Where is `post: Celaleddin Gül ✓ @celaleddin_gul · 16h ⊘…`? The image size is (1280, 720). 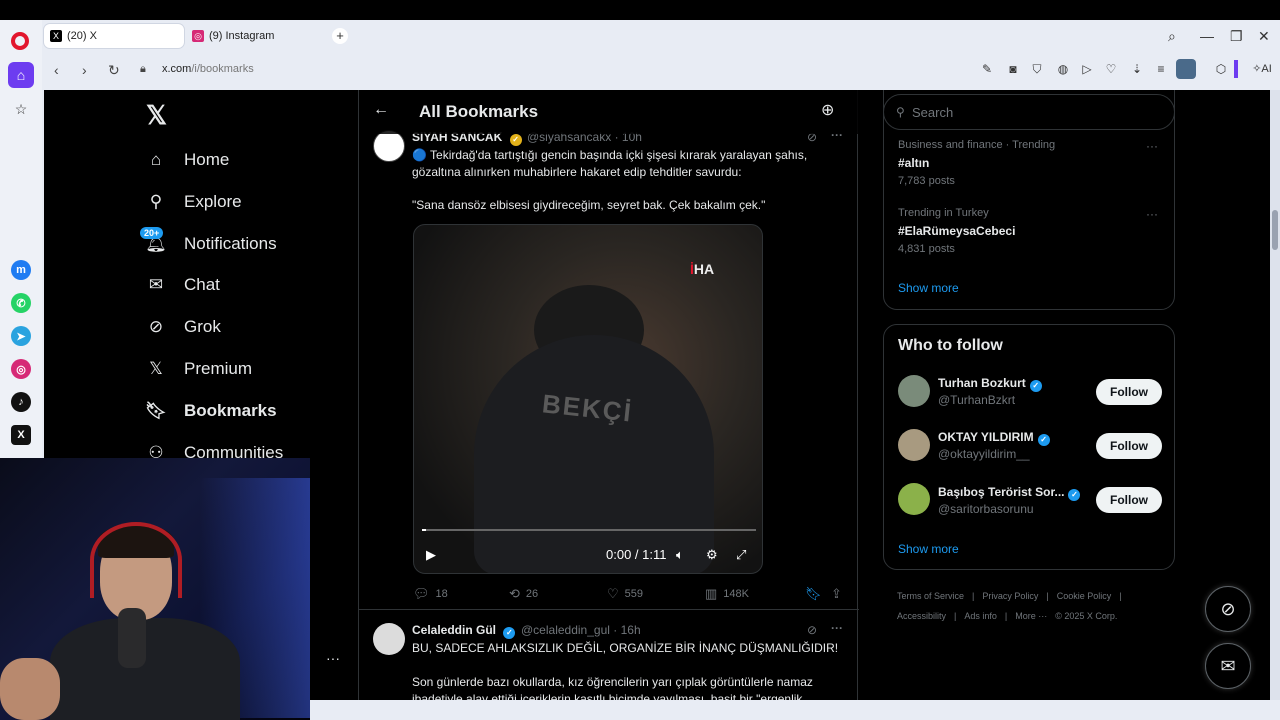 post: Celaleddin Gül ✓ @celaleddin_gul · 16h ⊘… is located at coordinates (609, 655).